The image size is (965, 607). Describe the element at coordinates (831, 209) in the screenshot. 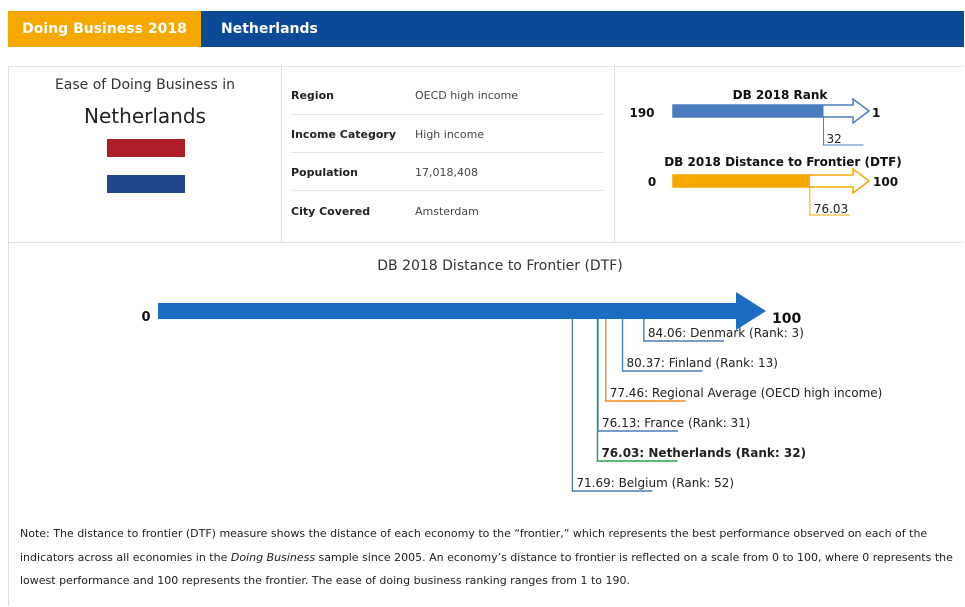

I see `dtf-value: 76.03` at that location.